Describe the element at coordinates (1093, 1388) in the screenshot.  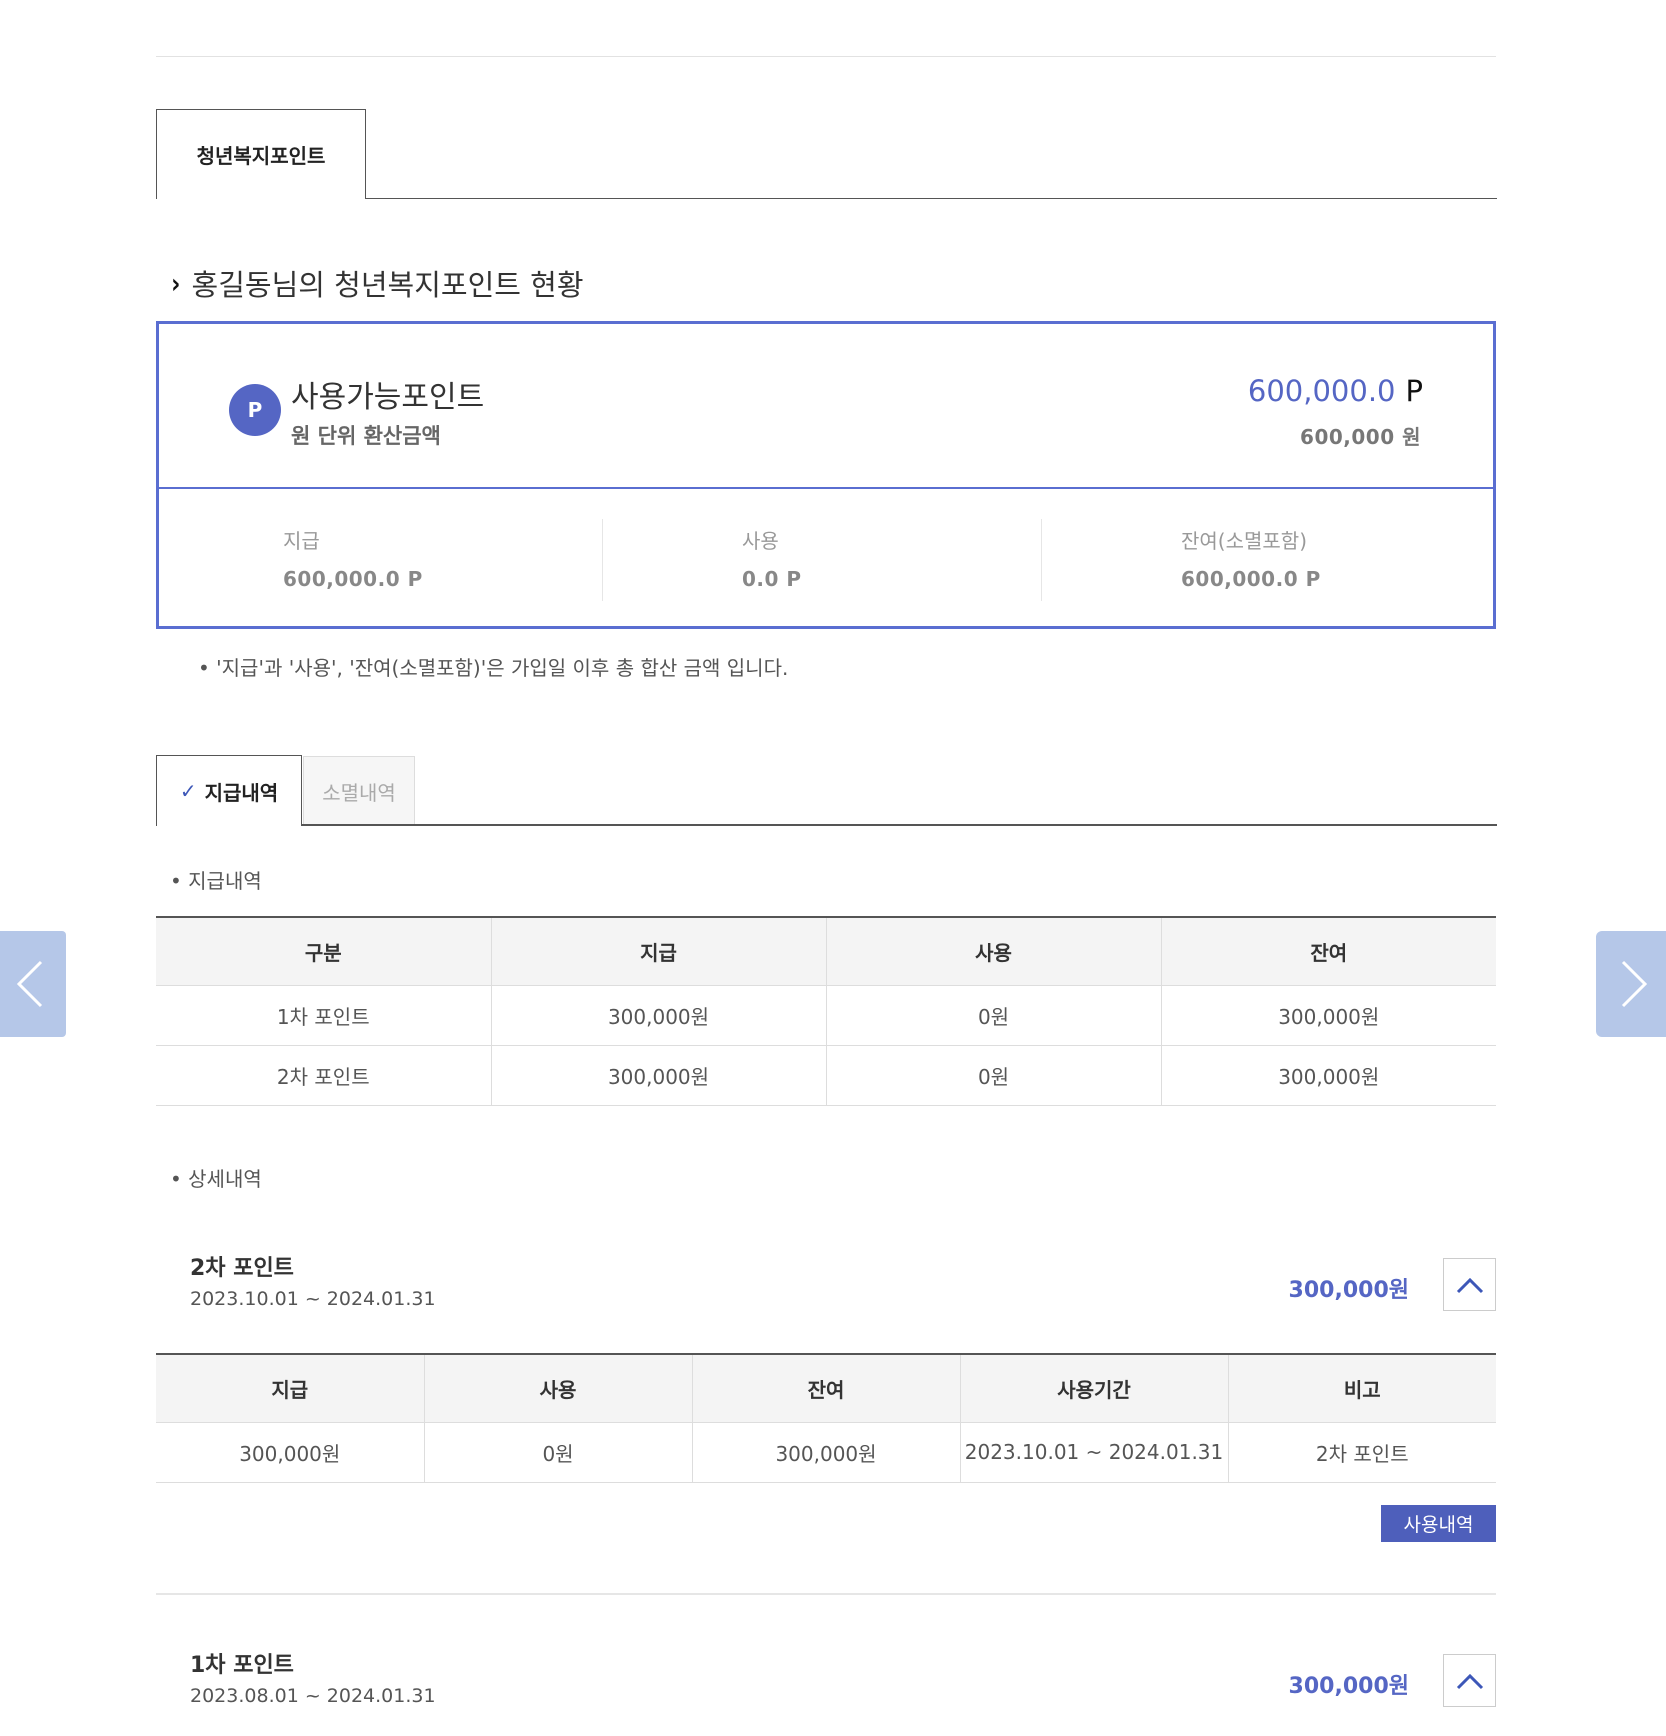
I see `column-header: 사용기간` at that location.